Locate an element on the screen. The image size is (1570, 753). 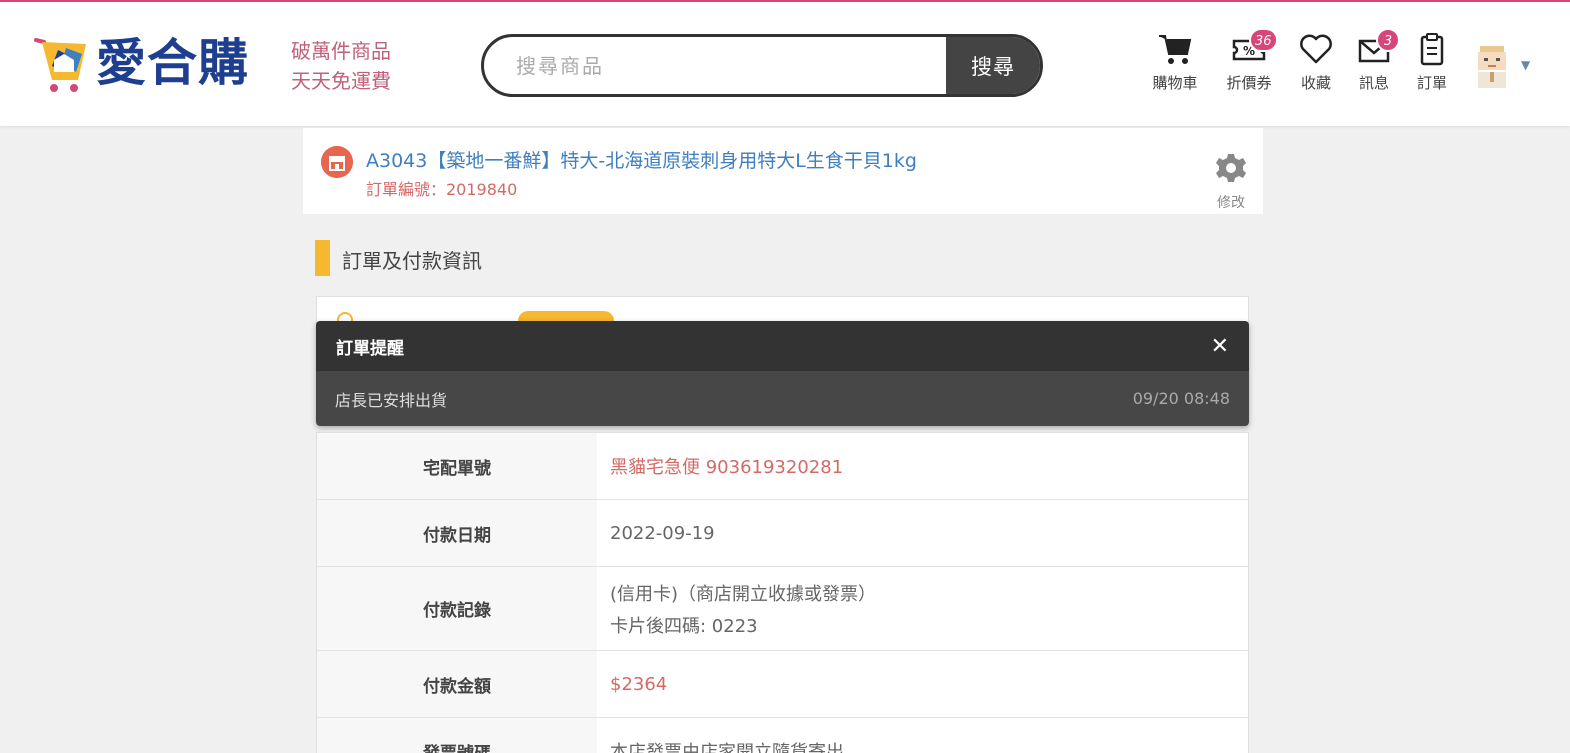
pay-date-label: 付款日期 is located at coordinates (457, 533).